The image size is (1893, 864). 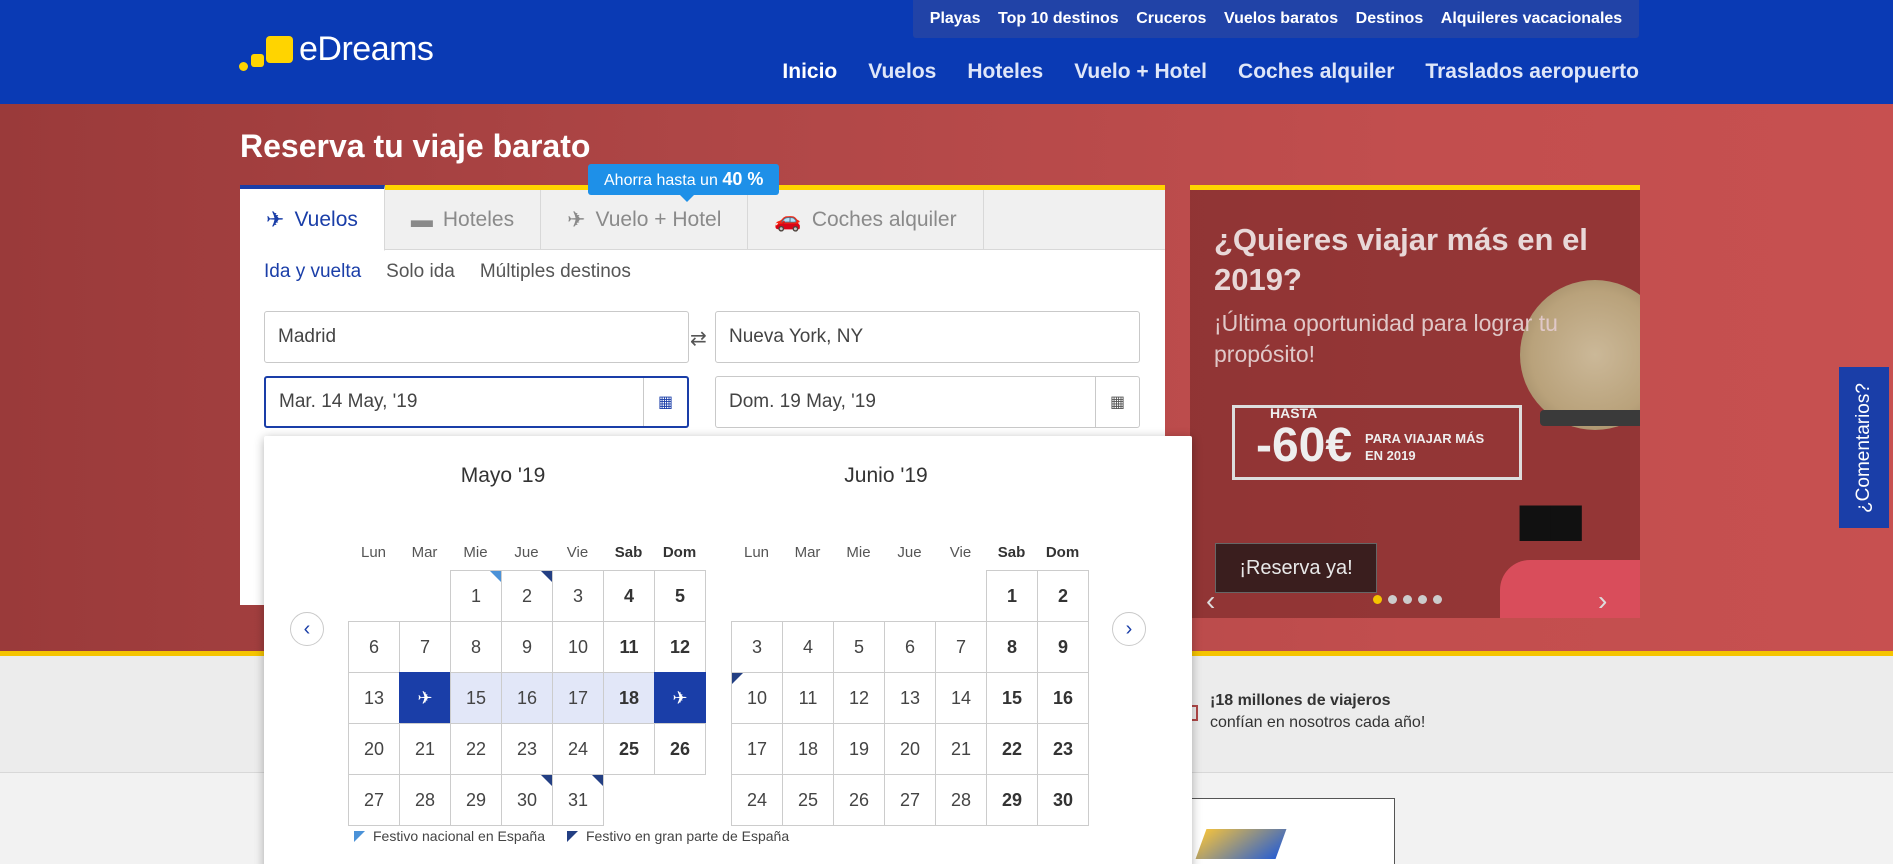 What do you see at coordinates (1390, 19) in the screenshot?
I see `subnav-destinos: Destinos` at bounding box center [1390, 19].